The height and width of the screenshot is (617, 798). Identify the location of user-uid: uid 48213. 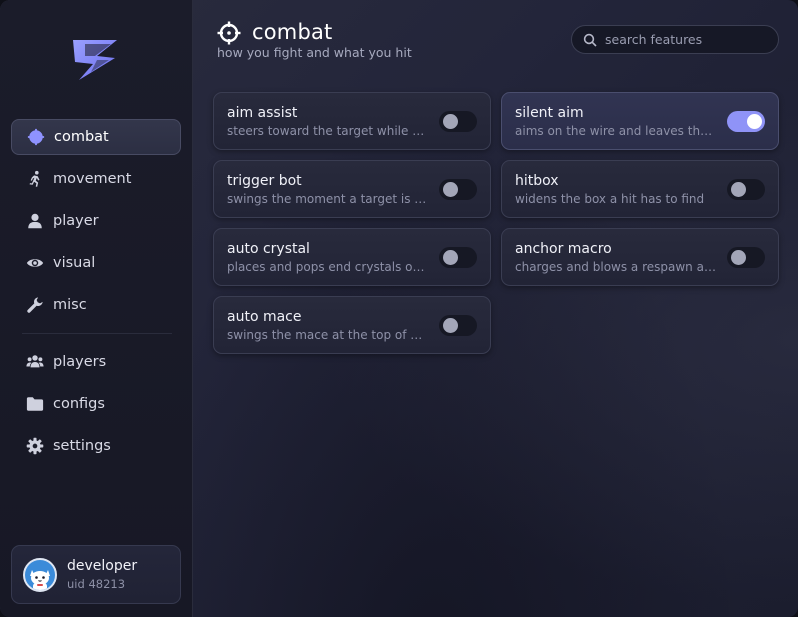
(96, 584).